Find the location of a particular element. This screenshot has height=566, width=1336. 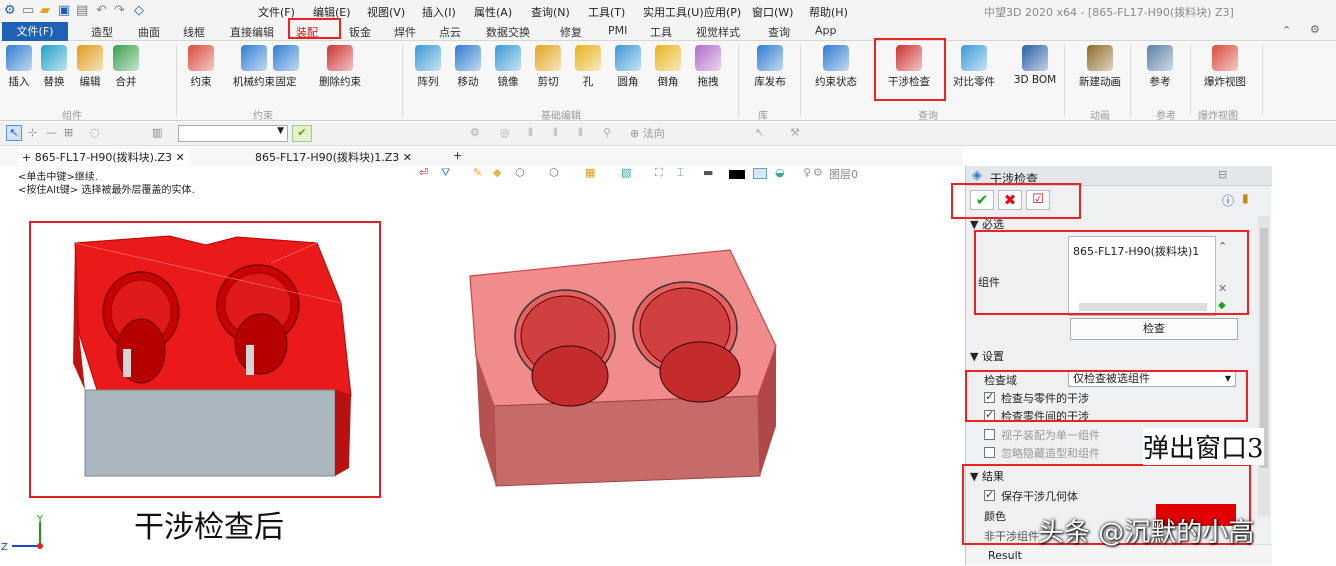

cube-color-icon: ◆ is located at coordinates (497, 172).